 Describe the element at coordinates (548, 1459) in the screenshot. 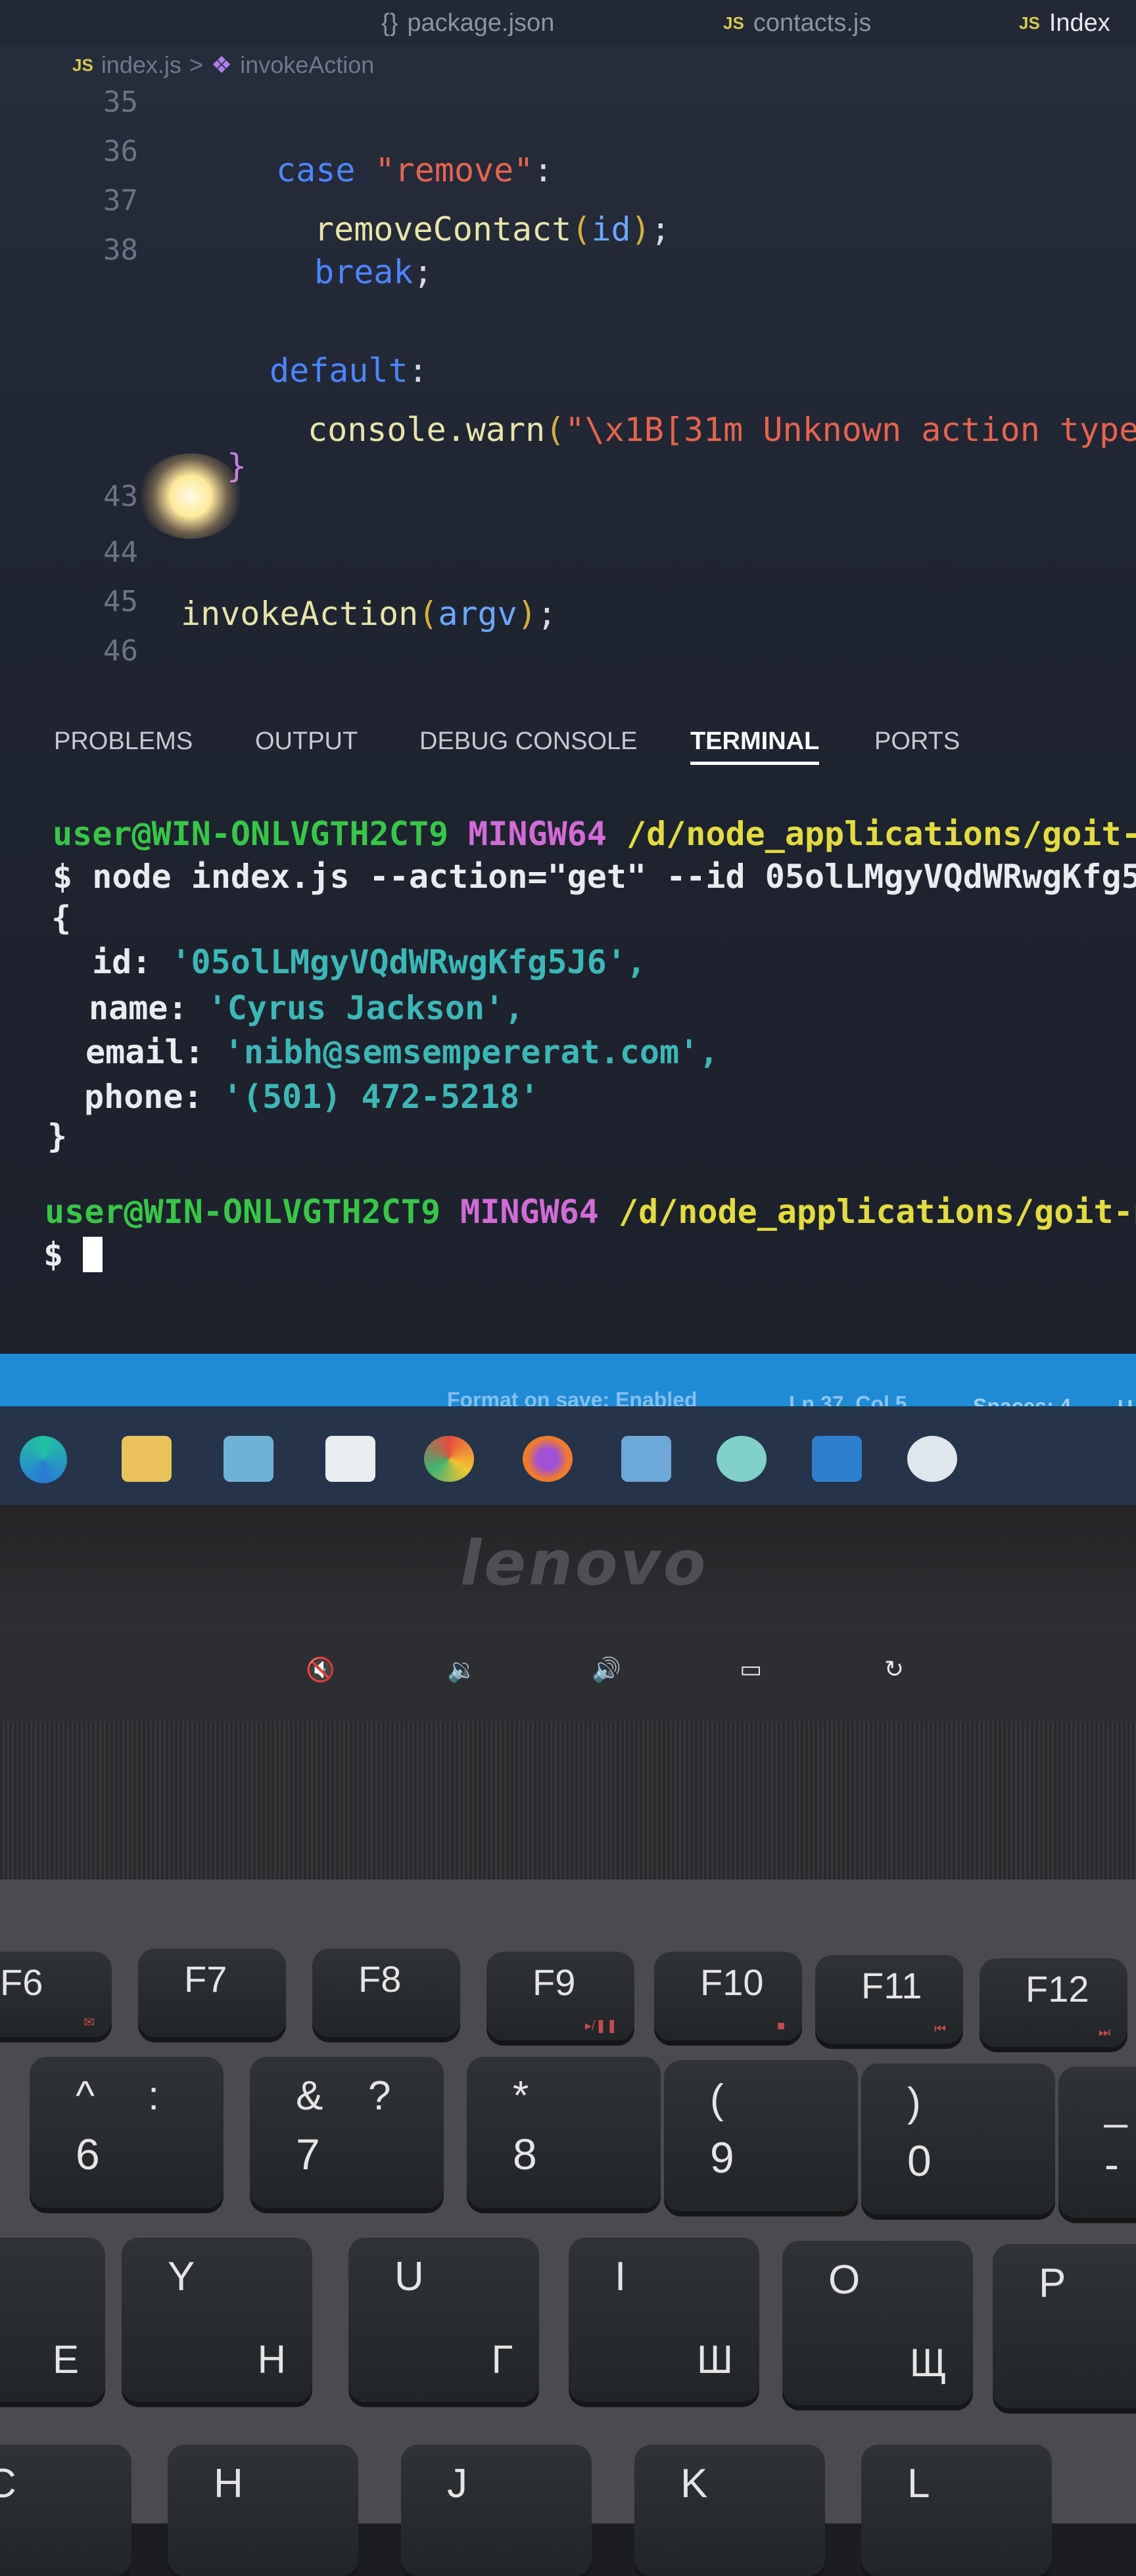

I see `firefox-icon` at that location.